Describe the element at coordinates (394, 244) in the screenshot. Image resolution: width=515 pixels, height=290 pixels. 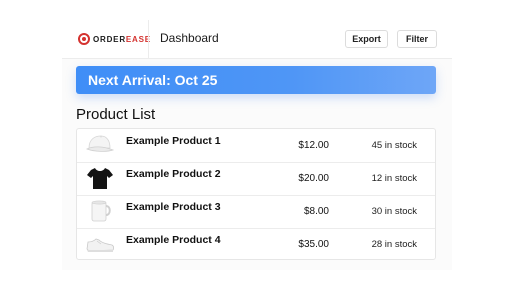
I see `product-stock: 28 in stock` at that location.